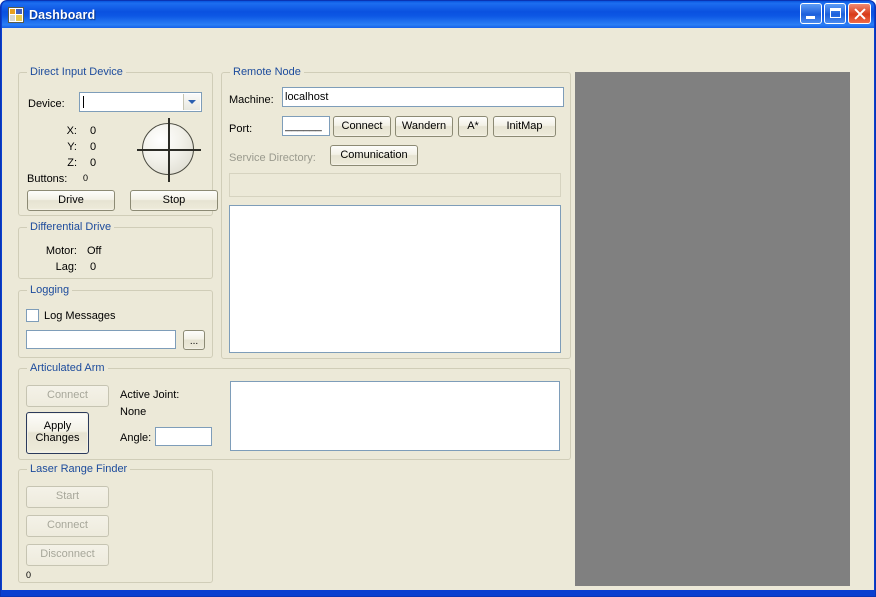 Image resolution: width=876 pixels, height=597 pixels. Describe the element at coordinates (395, 416) in the screenshot. I see `joint-list` at that location.